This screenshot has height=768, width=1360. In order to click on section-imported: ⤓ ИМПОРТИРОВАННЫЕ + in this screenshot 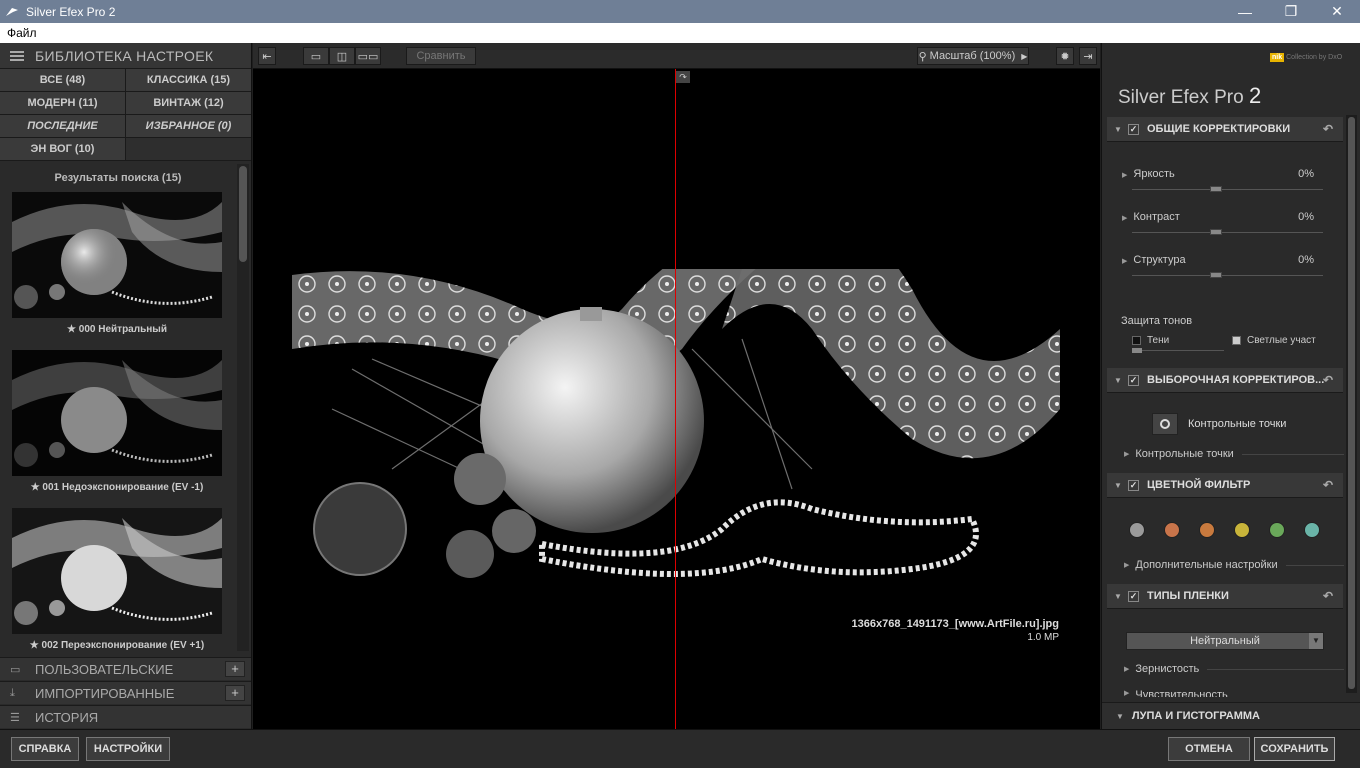, I will do `click(125, 692)`.